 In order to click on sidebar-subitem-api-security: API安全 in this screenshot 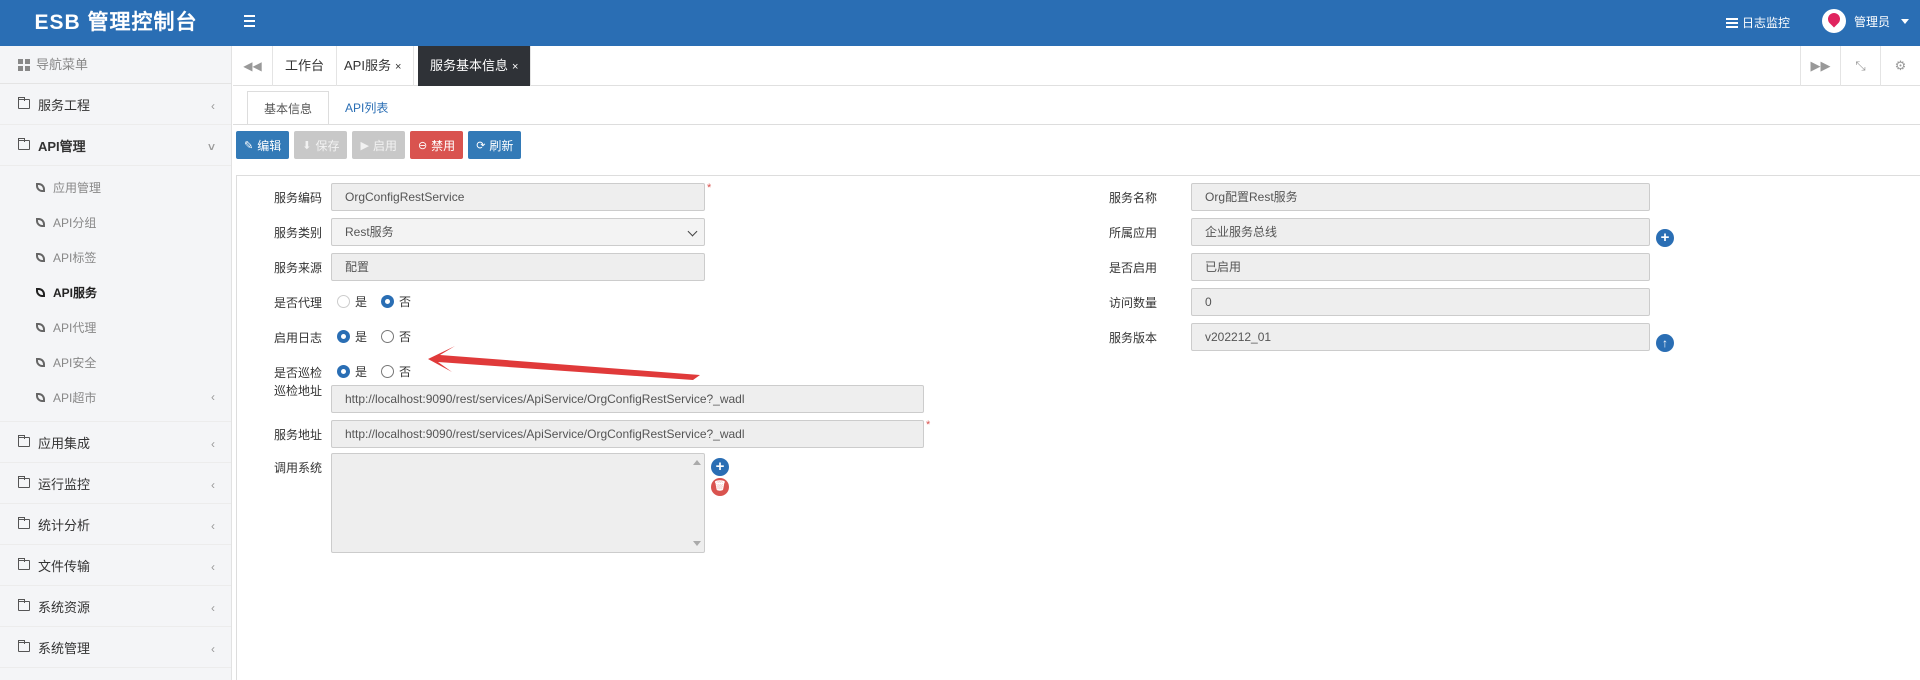, I will do `click(115, 362)`.